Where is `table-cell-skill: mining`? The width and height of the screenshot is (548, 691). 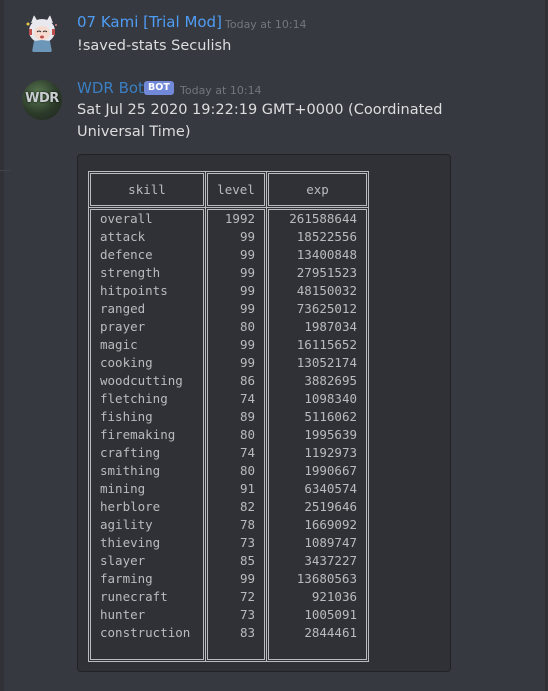 table-cell-skill: mining is located at coordinates (123, 488).